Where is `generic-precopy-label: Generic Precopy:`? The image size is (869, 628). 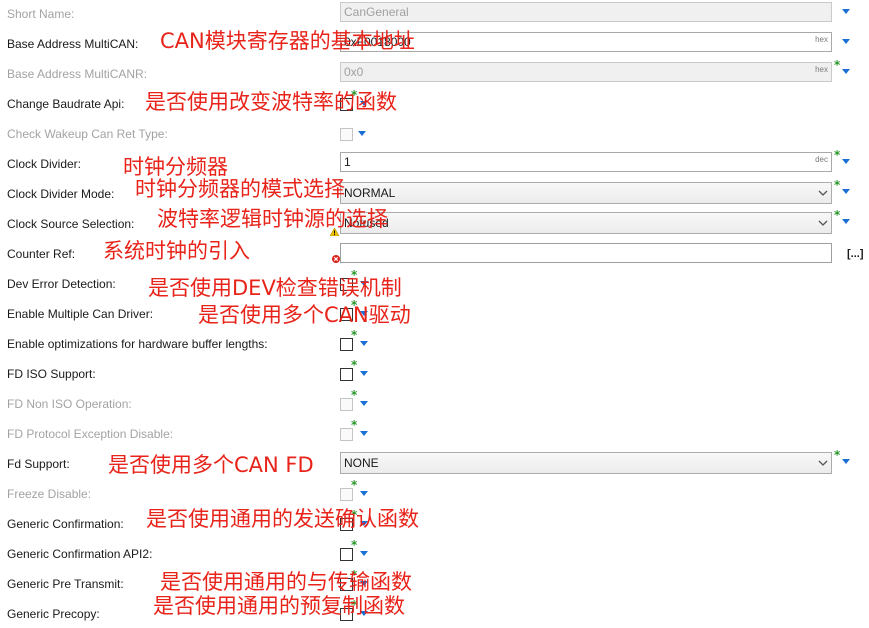
generic-precopy-label: Generic Precopy: is located at coordinates (53, 614).